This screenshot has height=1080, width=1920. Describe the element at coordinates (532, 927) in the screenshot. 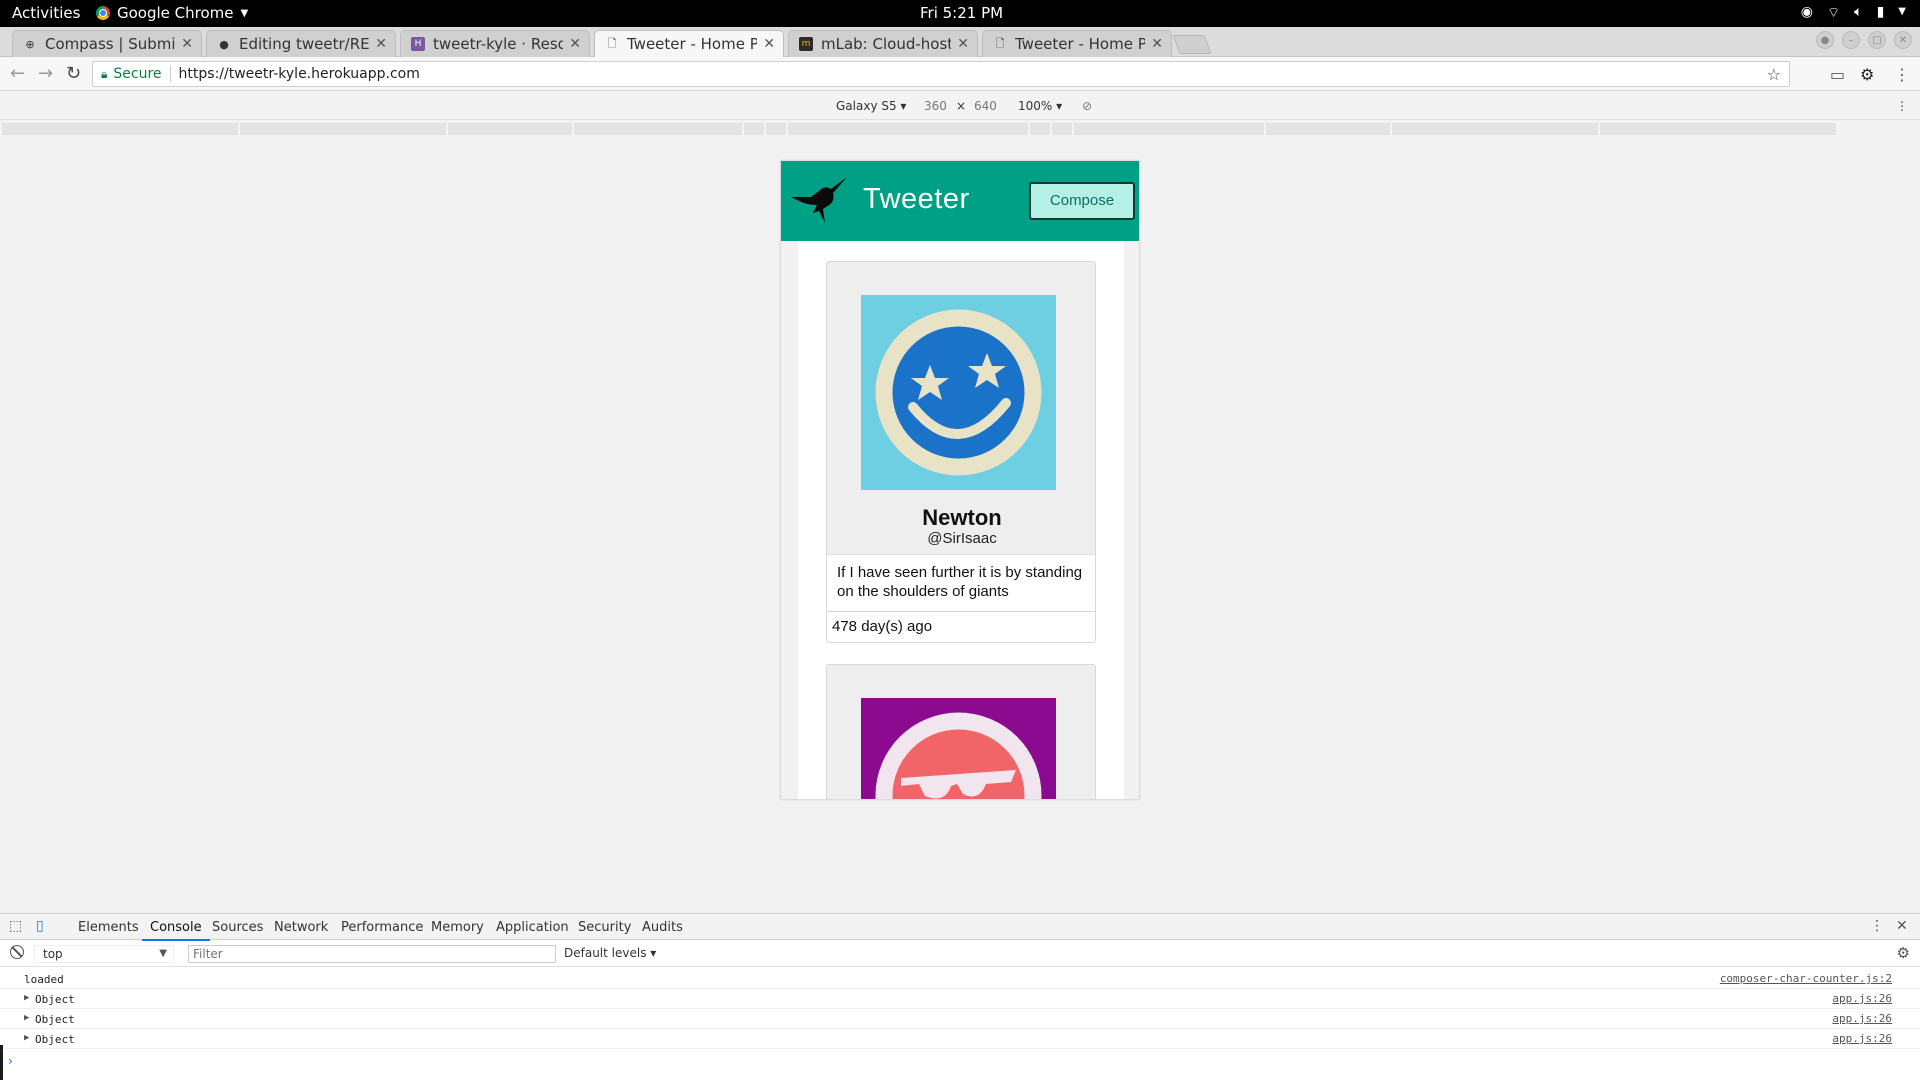

I see `devtools-tab-application: Application` at that location.